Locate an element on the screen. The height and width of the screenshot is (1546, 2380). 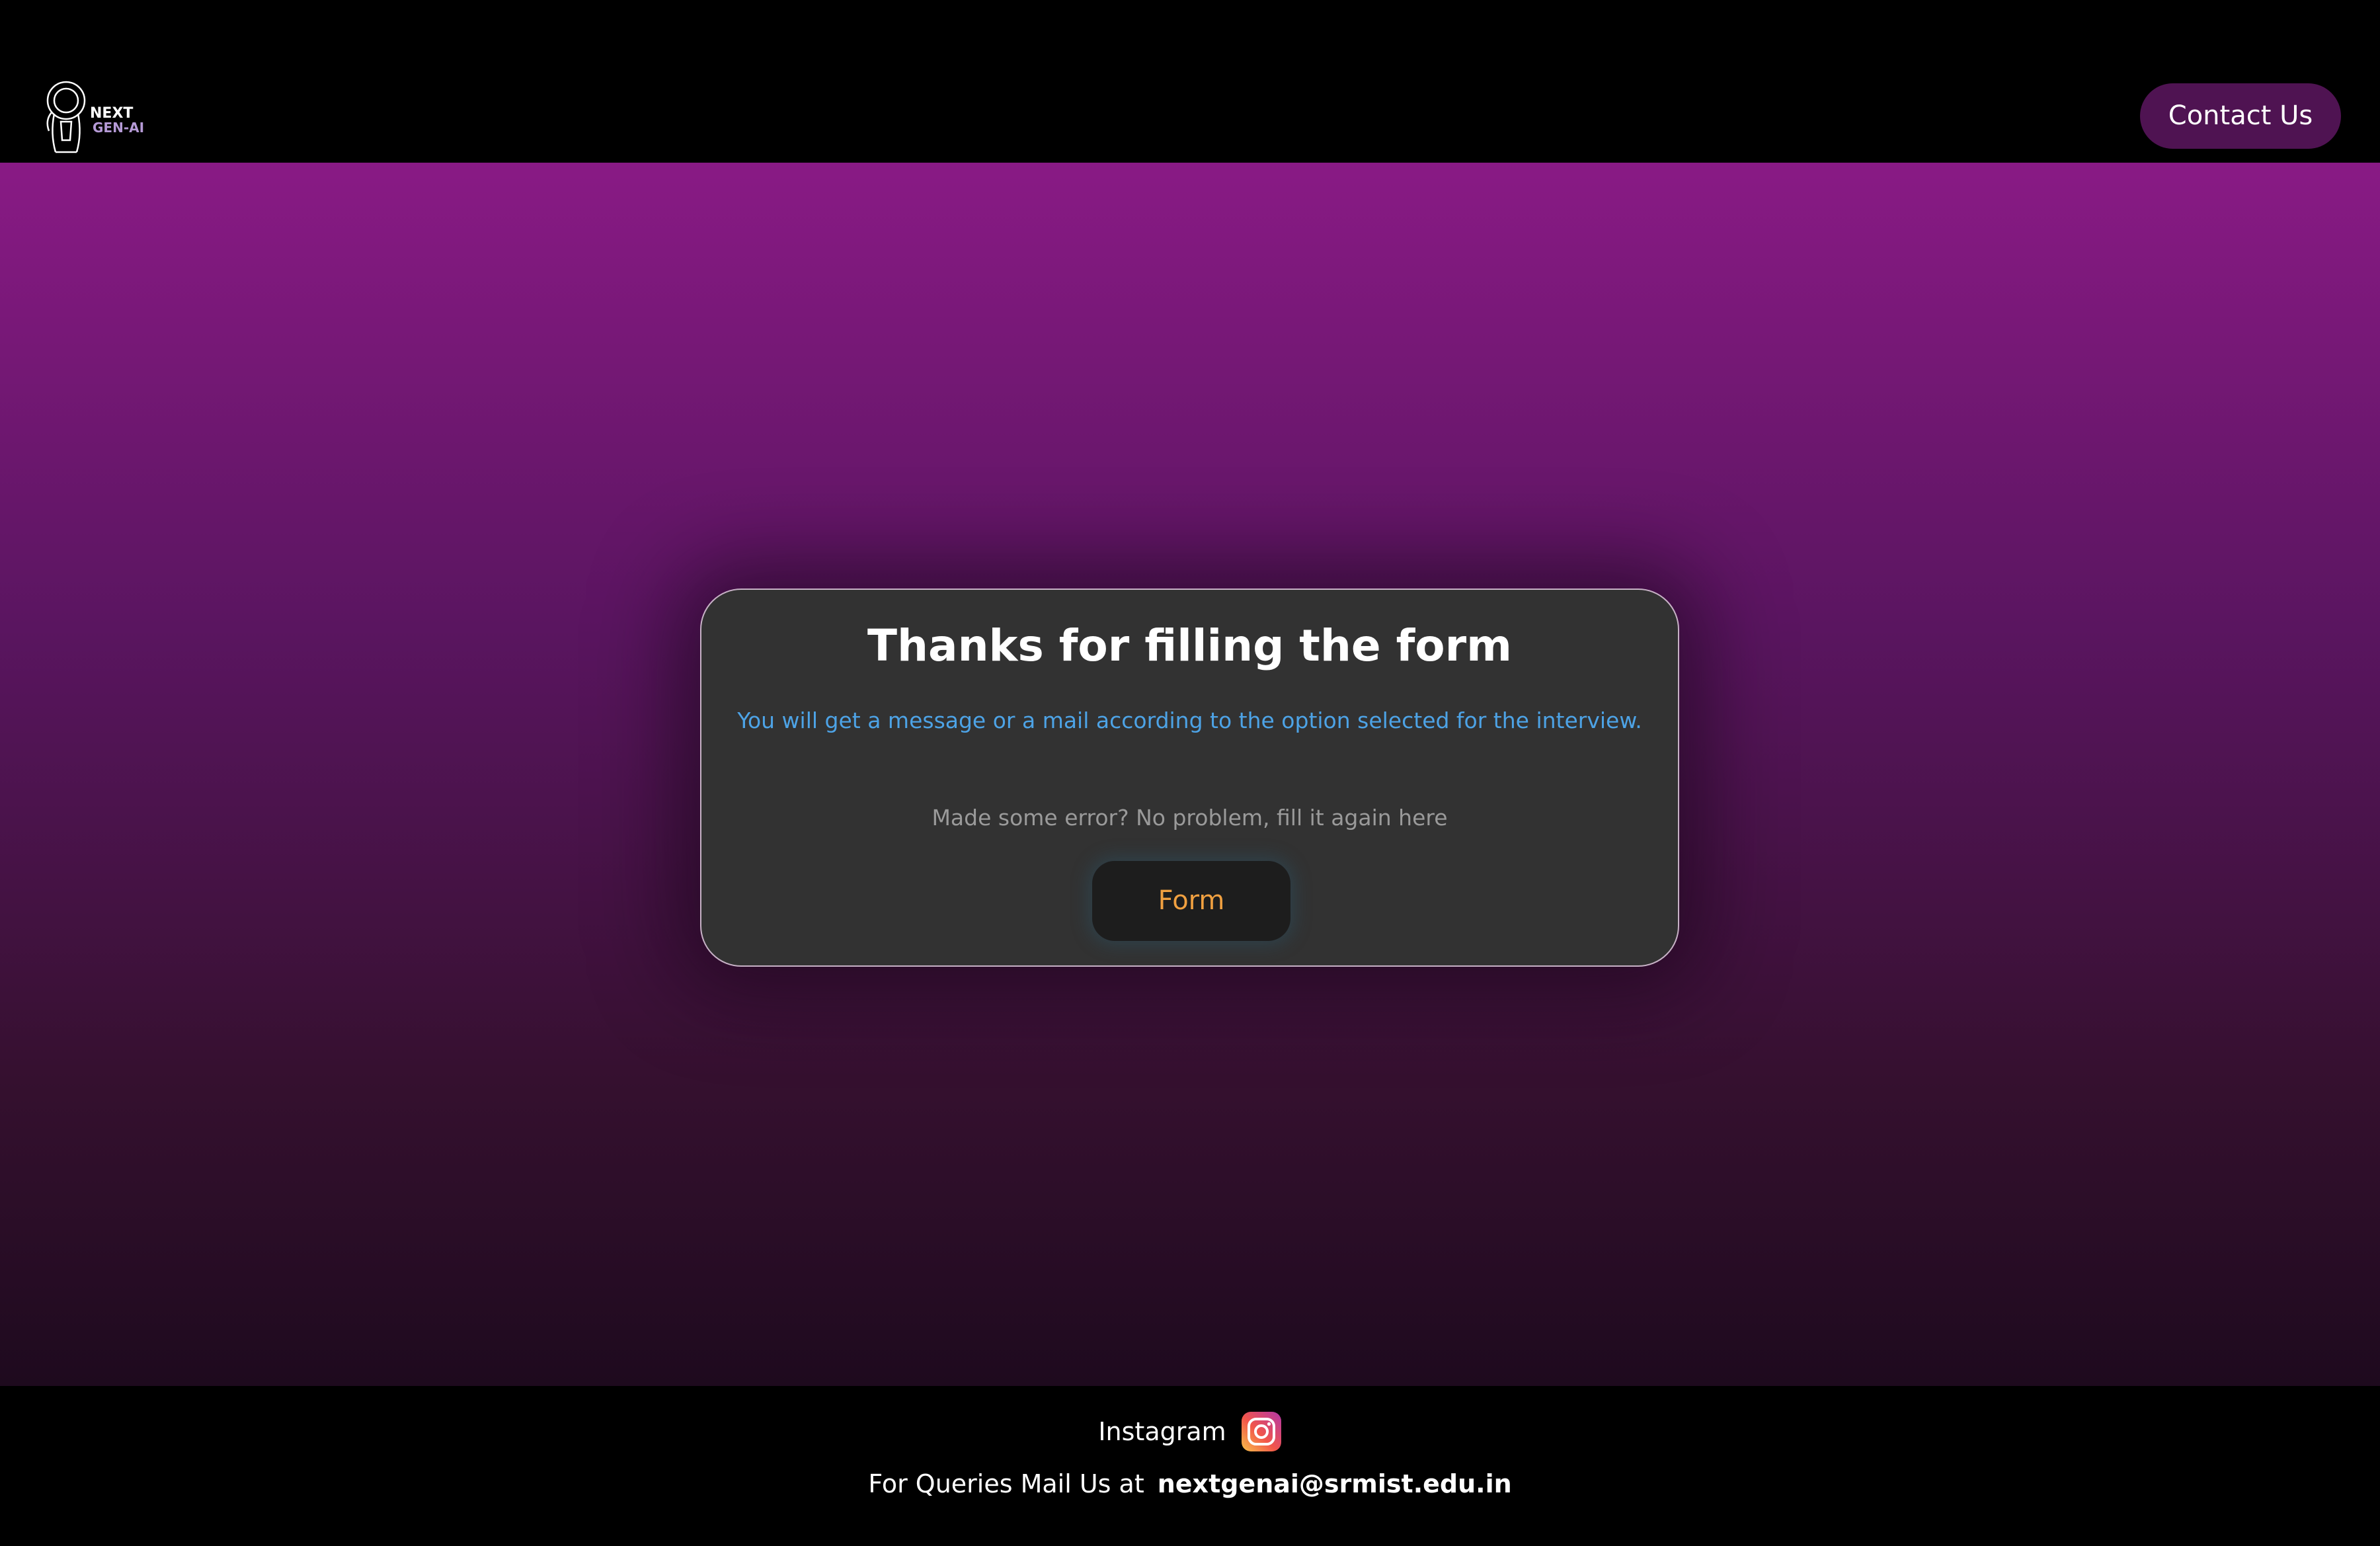
instagram-icon is located at coordinates (1261, 1431).